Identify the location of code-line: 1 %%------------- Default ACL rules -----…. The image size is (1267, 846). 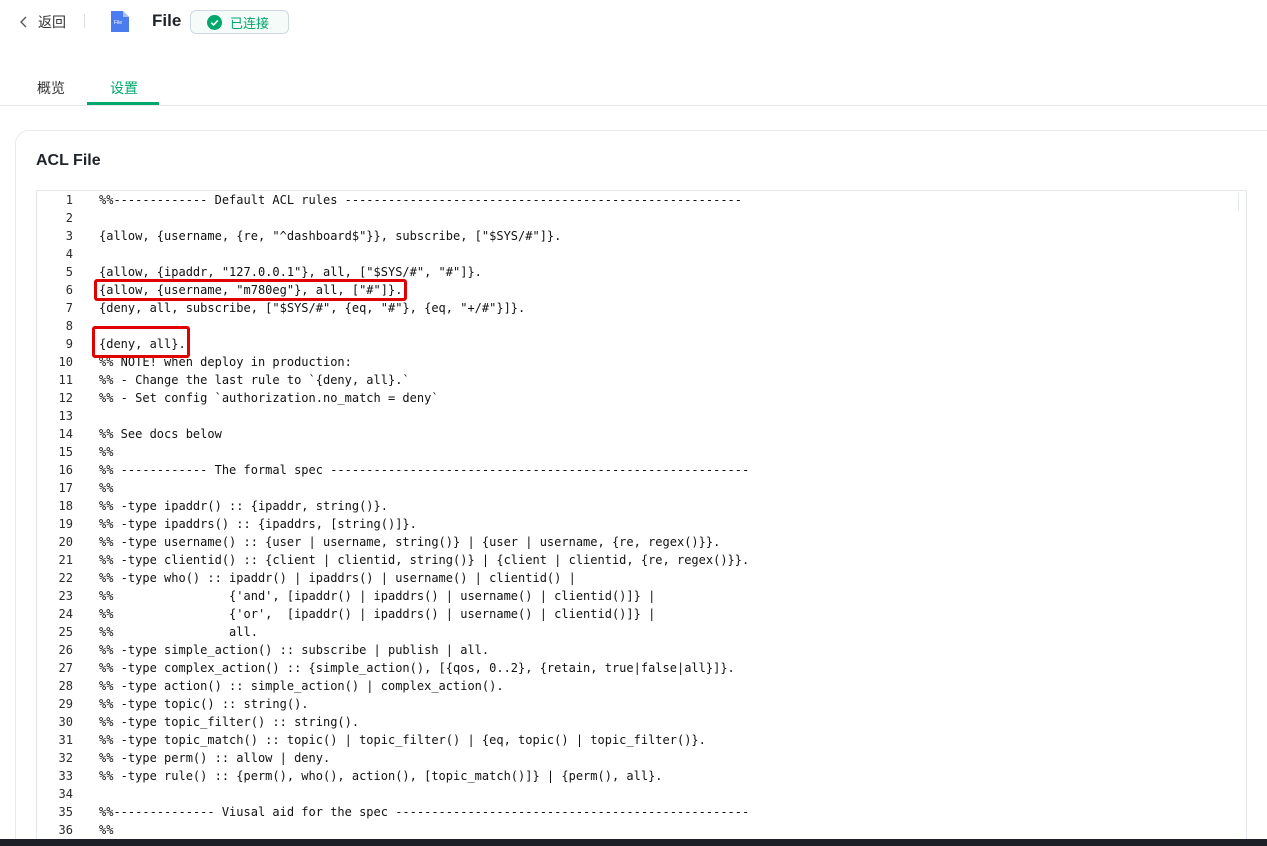
(641, 200).